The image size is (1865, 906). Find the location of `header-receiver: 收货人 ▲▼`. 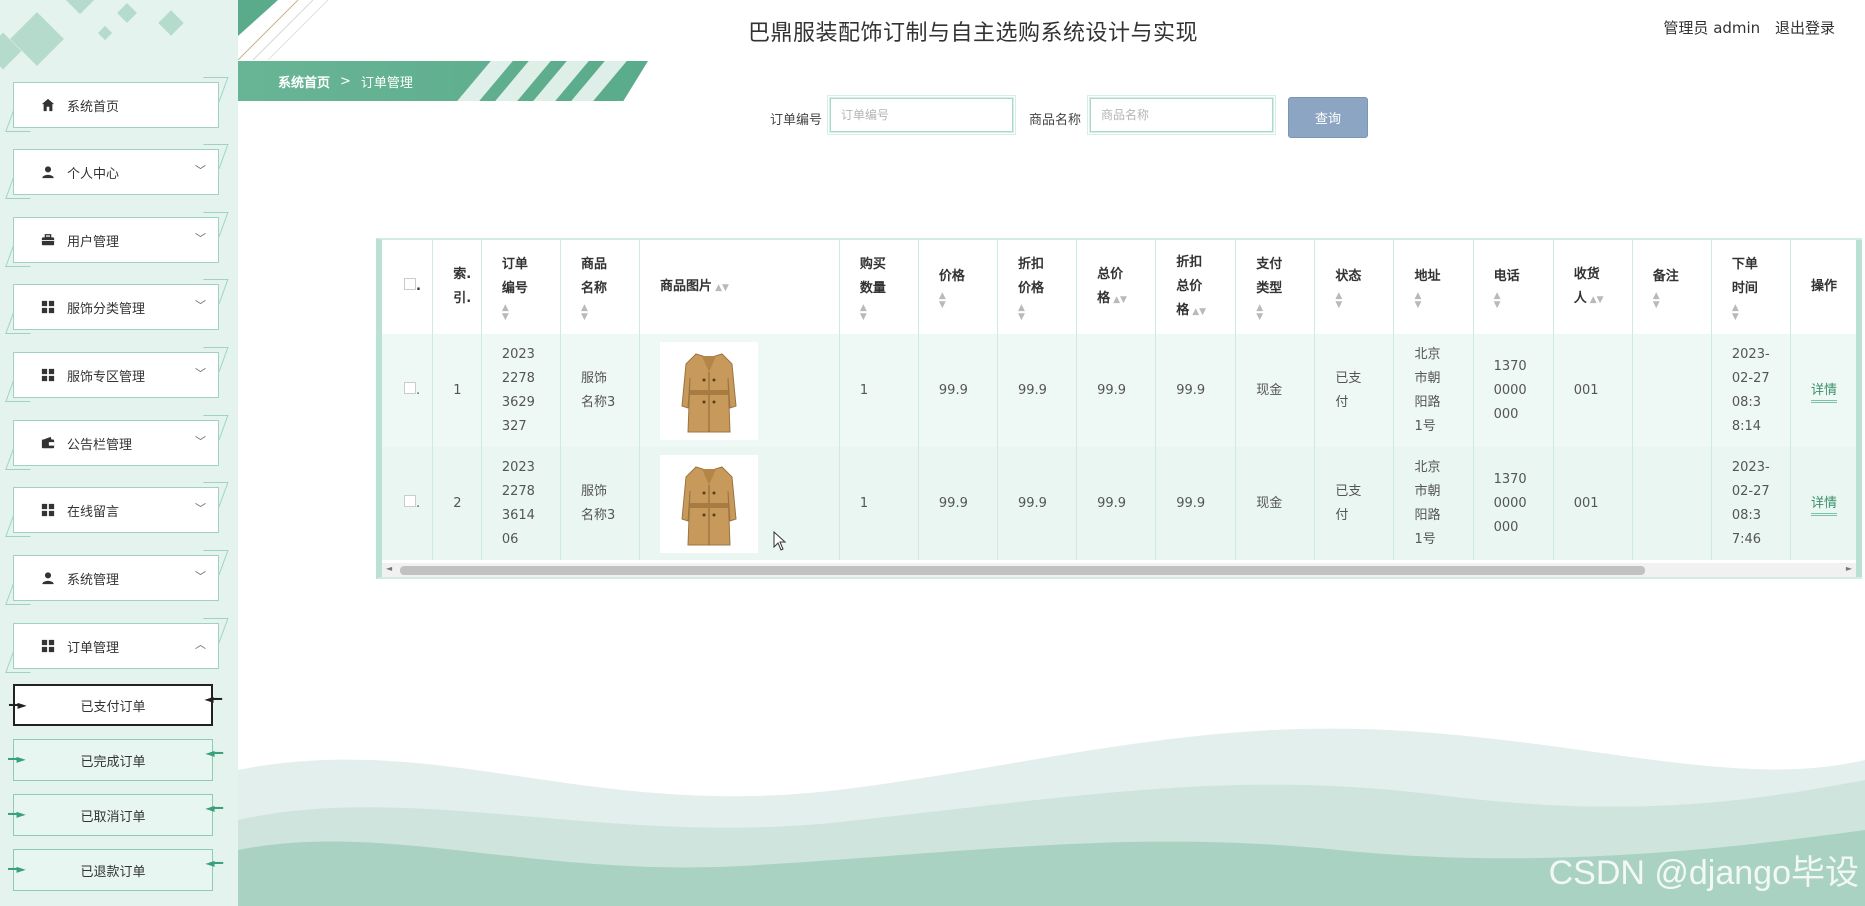

header-receiver: 收货人 ▲▼ is located at coordinates (1593, 287).